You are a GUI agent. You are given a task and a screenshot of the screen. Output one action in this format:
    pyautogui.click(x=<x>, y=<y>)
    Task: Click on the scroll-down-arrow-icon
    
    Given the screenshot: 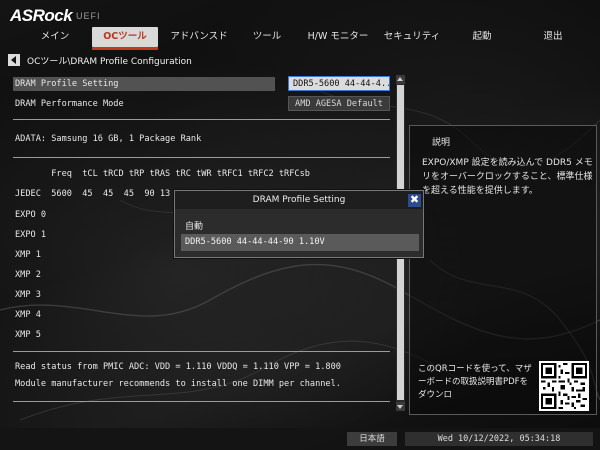 What is the action you would take?
    pyautogui.click(x=400, y=406)
    